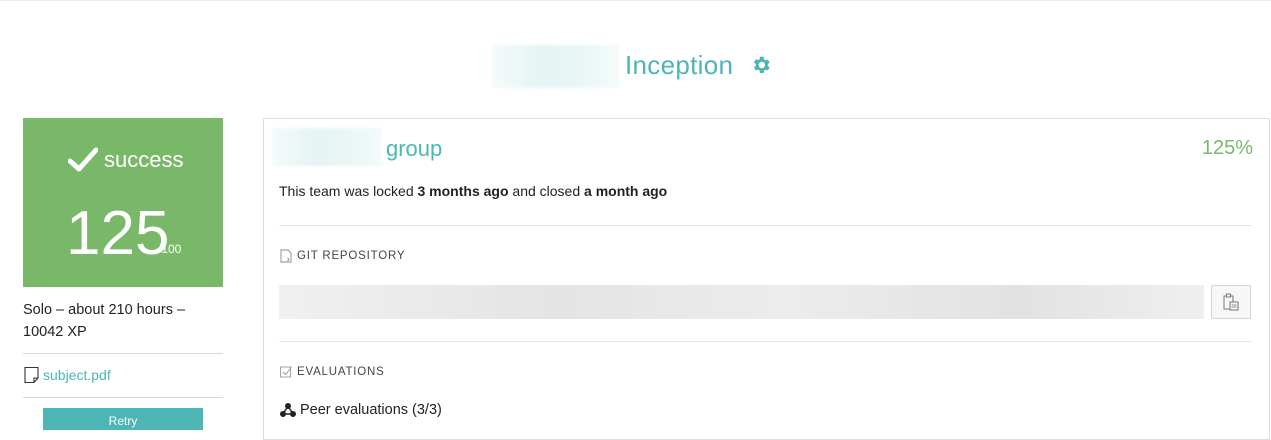  Describe the element at coordinates (741, 302) in the screenshot. I see `git-repository-url-field` at that location.